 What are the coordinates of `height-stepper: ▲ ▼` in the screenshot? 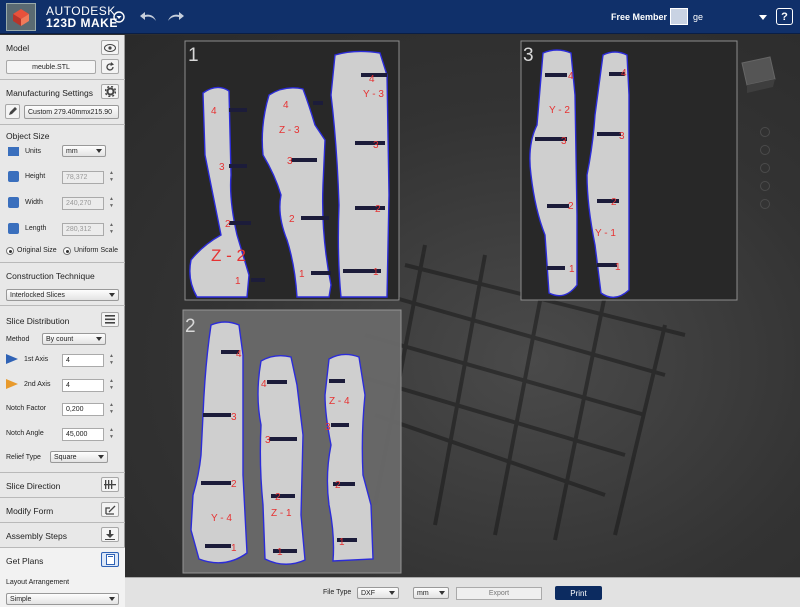 It's located at (111, 177).